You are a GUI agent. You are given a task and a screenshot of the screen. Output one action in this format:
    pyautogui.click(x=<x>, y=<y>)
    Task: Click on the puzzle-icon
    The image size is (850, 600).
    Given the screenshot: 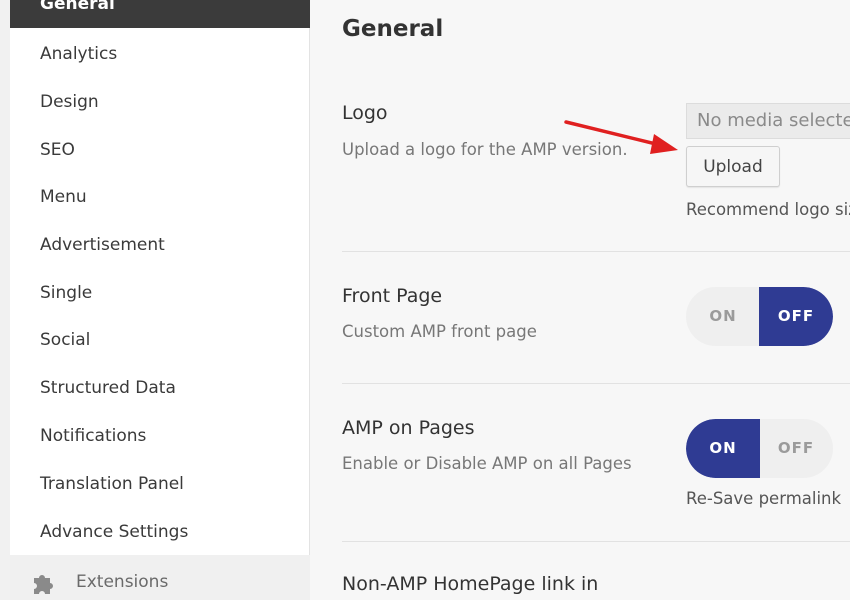 What is the action you would take?
    pyautogui.click(x=43, y=584)
    